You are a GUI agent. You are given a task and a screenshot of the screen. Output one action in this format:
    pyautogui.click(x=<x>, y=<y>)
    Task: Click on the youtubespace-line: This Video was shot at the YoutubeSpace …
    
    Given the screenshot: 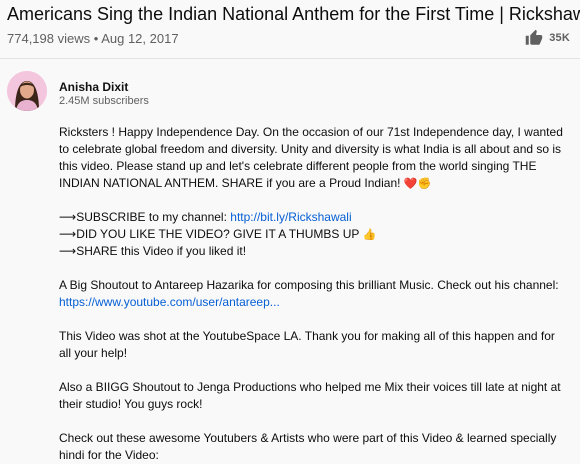 What is the action you would take?
    pyautogui.click(x=307, y=344)
    